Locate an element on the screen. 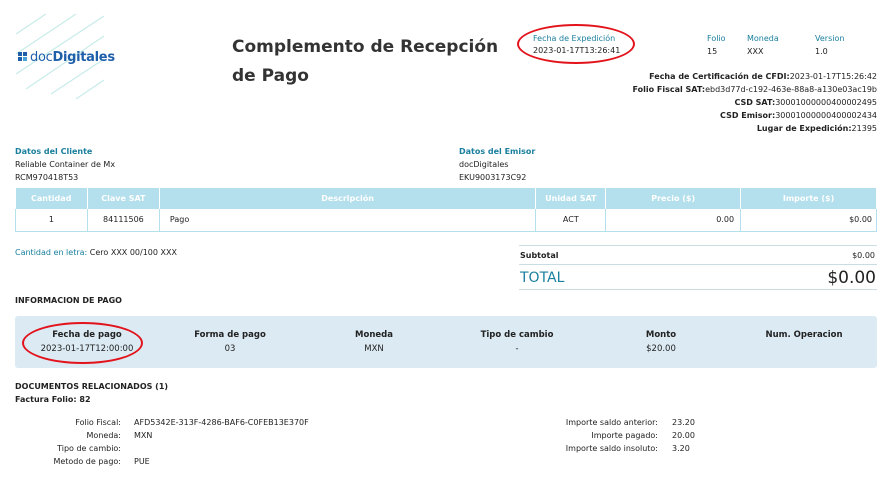 This screenshot has height=477, width=887. pay-num-operacion-label: Num. Operacion is located at coordinates (804, 335).